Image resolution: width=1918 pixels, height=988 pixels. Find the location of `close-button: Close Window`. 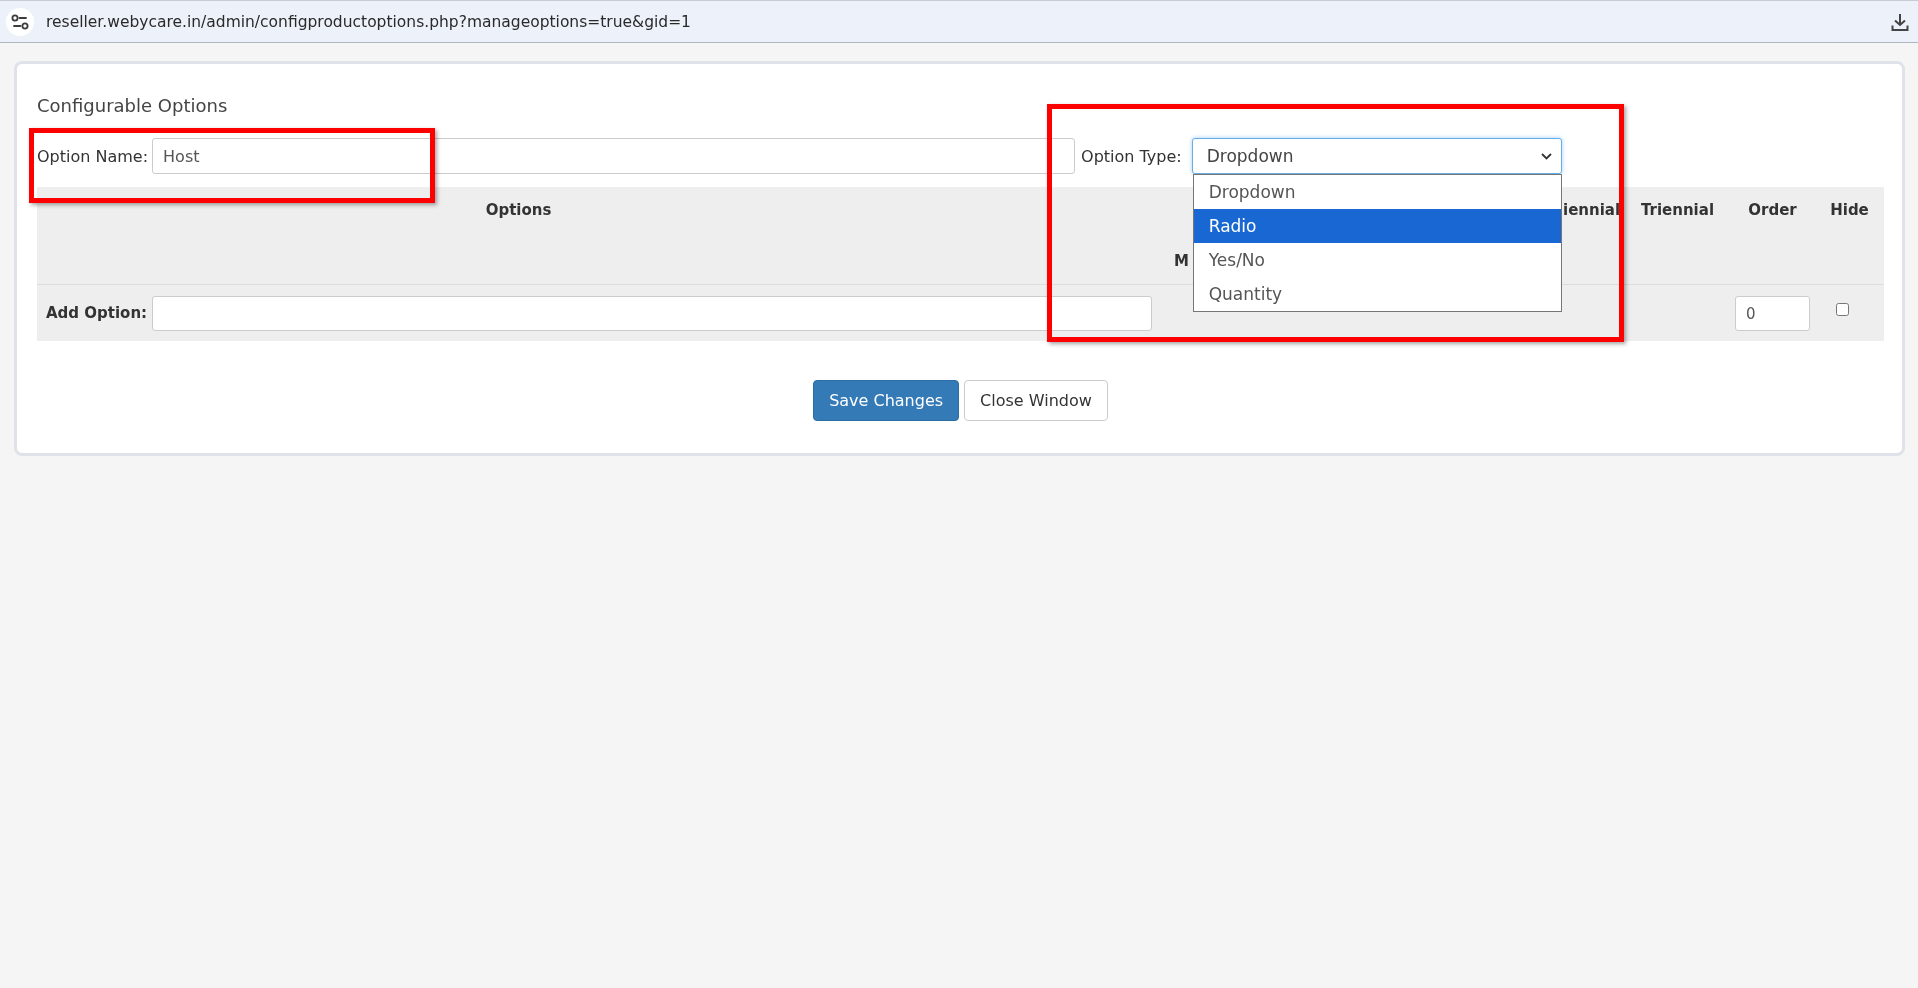

close-button: Close Window is located at coordinates (1036, 400).